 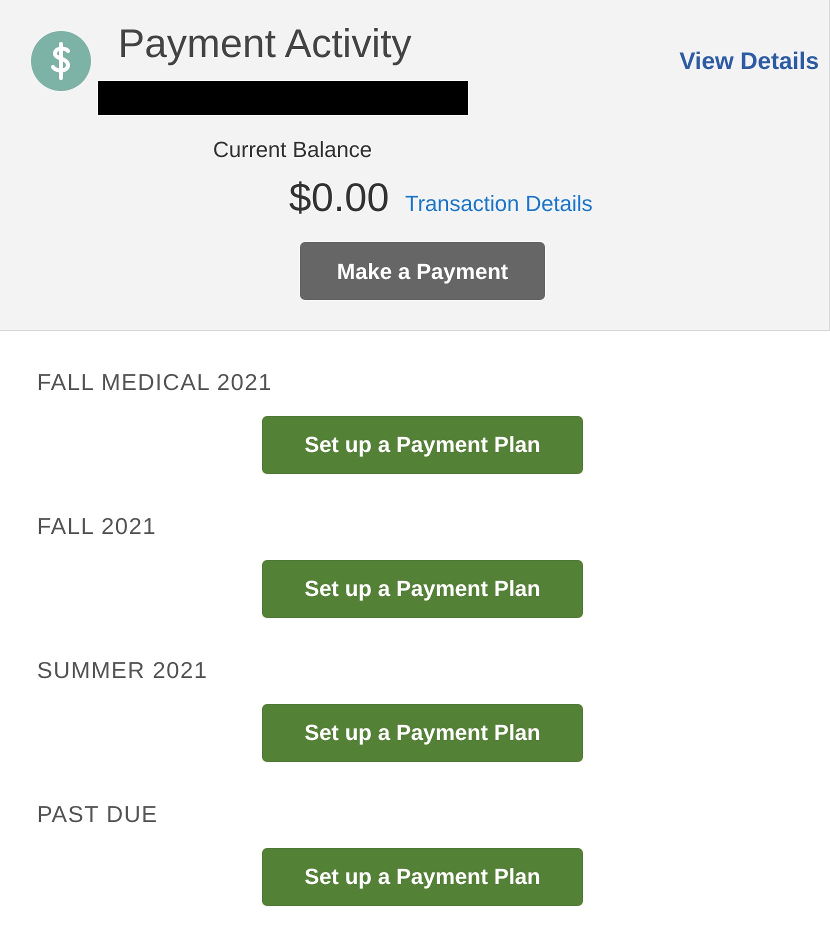 I want to click on balance-label: Current Balance, so click(x=292, y=150).